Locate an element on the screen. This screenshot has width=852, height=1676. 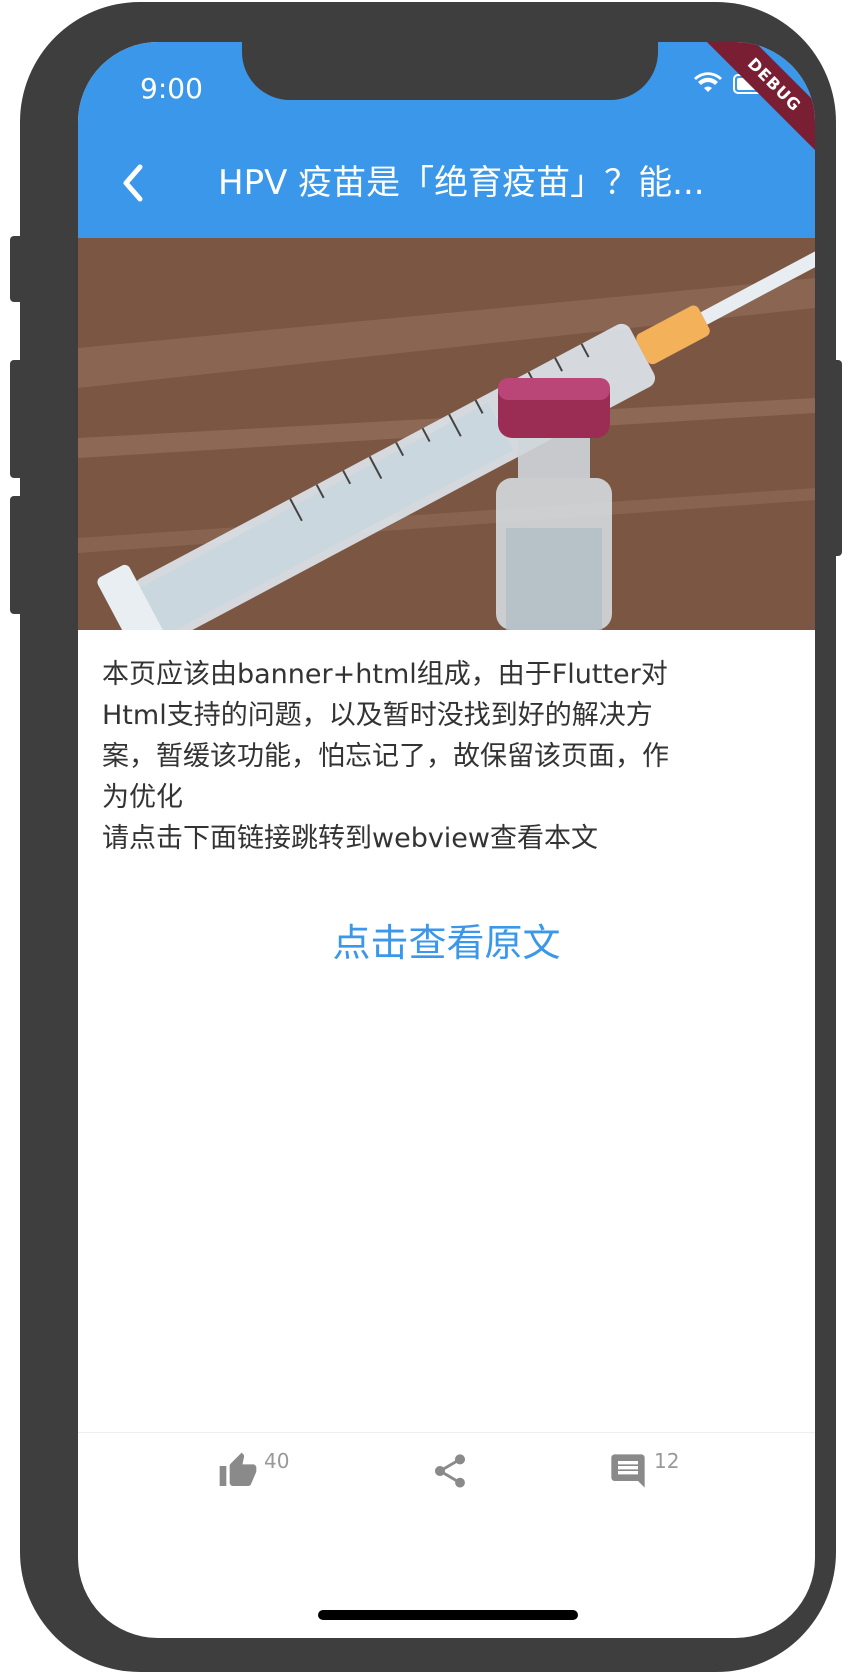
chevron-left-icon is located at coordinates (133, 183).